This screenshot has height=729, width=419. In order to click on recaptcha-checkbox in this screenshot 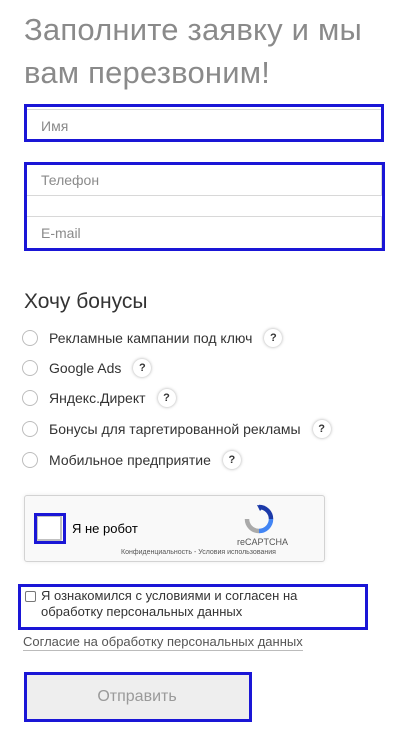, I will do `click(49, 528)`.